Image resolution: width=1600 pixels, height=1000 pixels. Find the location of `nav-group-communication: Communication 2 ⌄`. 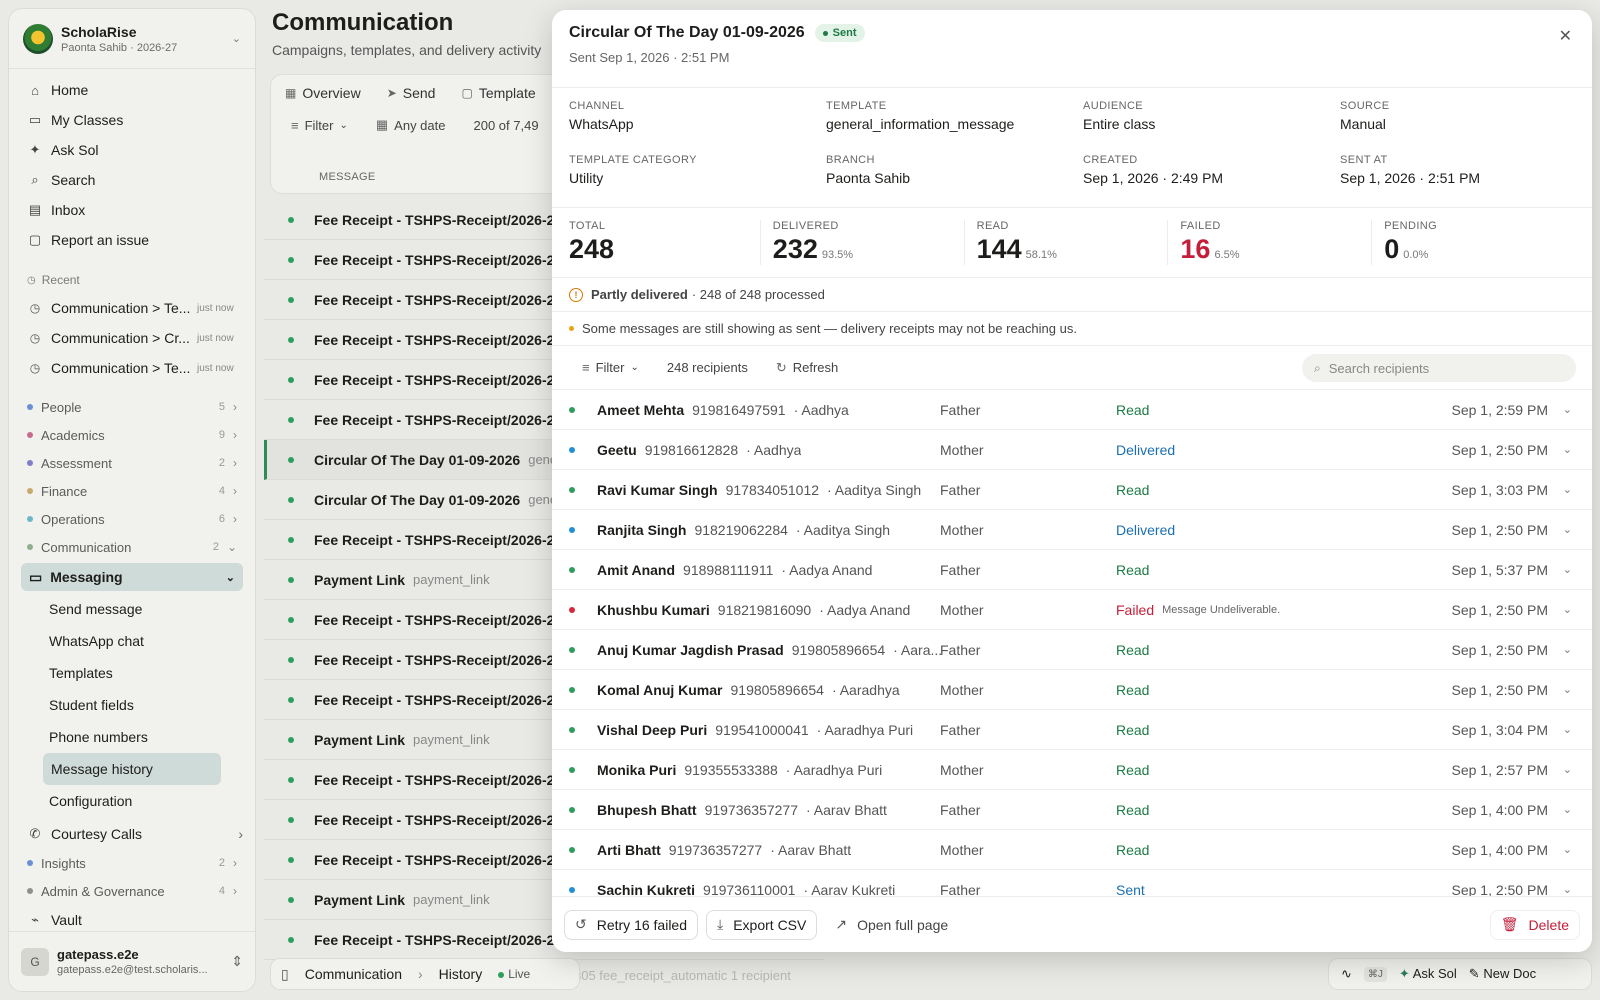

nav-group-communication: Communication 2 ⌄ is located at coordinates (132, 547).